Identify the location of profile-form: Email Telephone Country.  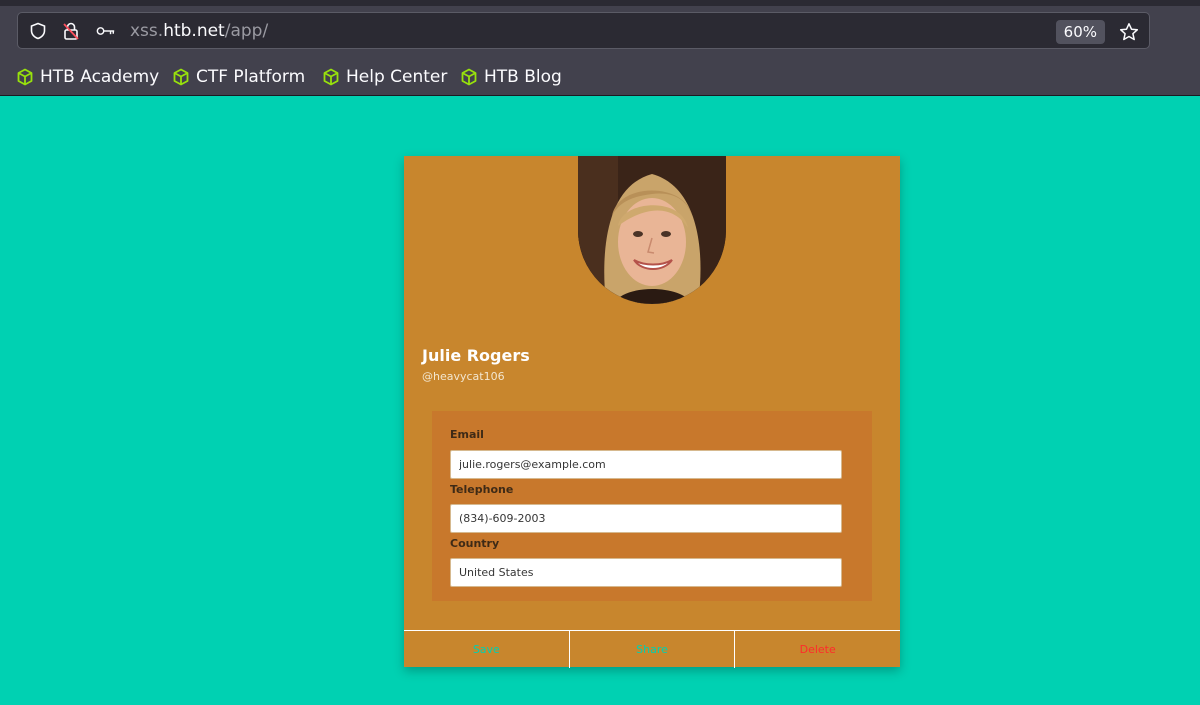
(652, 506).